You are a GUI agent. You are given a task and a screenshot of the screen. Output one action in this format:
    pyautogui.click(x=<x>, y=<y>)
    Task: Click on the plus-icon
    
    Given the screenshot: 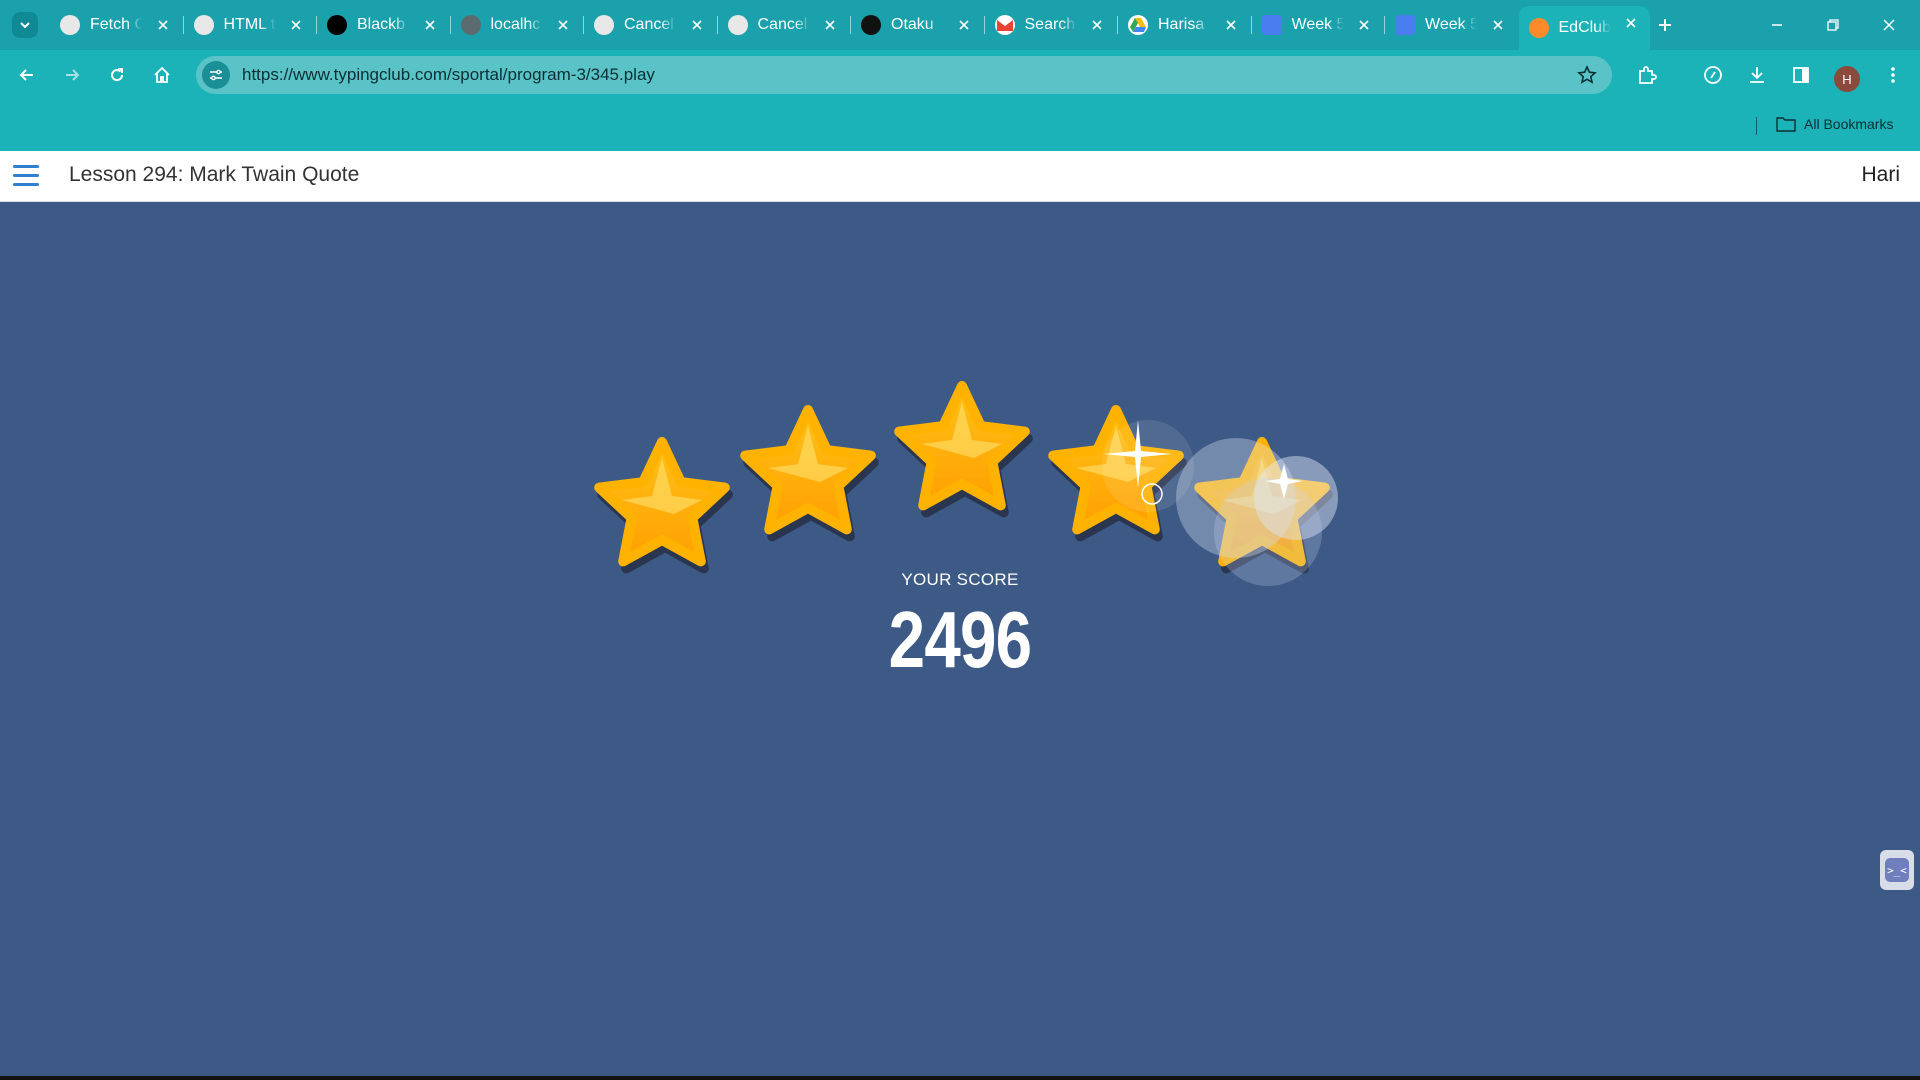 What is the action you would take?
    pyautogui.click(x=1665, y=25)
    